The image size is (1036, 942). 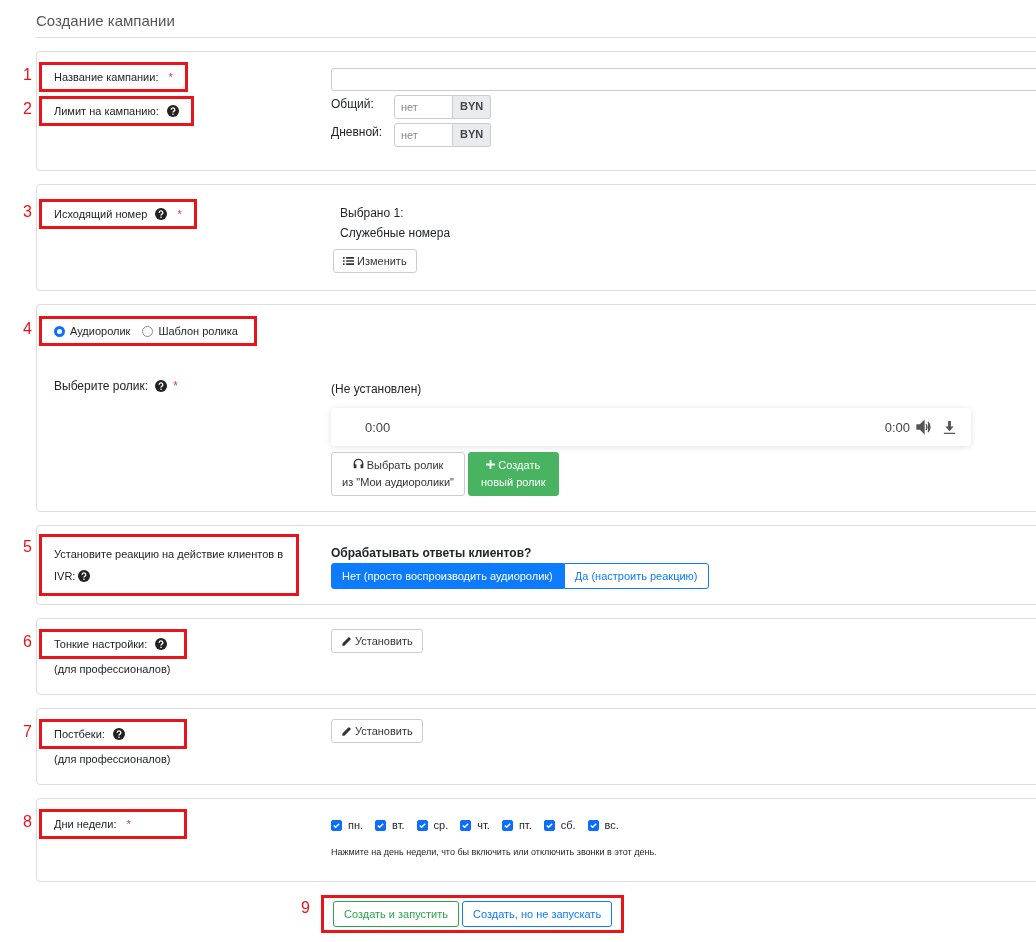 I want to click on campaign-name-input, so click(x=683, y=79).